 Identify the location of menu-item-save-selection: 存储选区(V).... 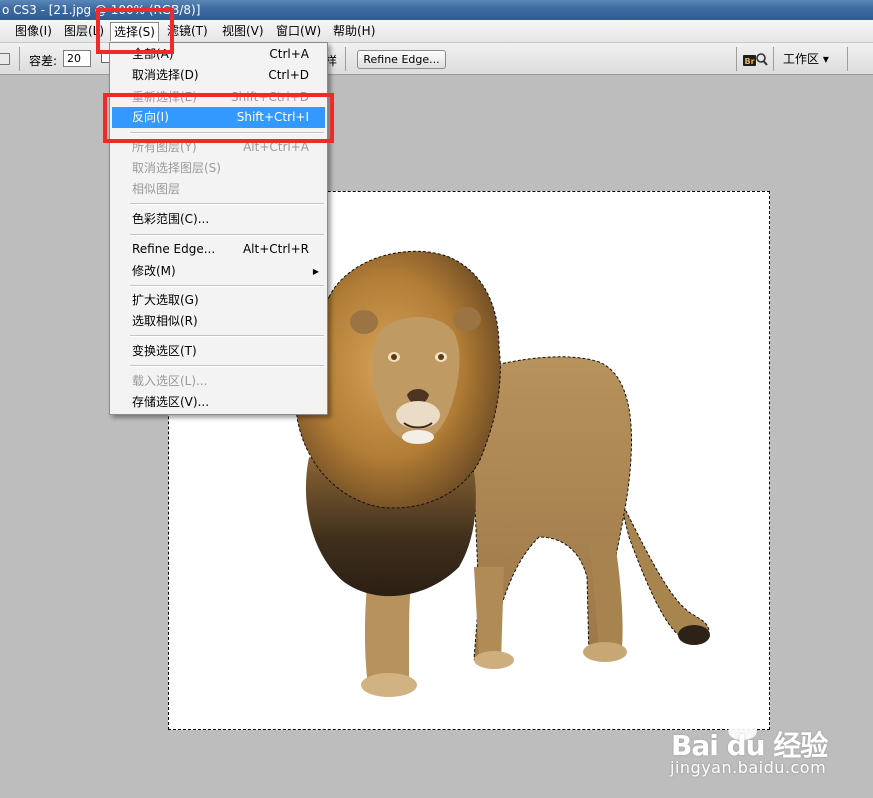
(218, 402).